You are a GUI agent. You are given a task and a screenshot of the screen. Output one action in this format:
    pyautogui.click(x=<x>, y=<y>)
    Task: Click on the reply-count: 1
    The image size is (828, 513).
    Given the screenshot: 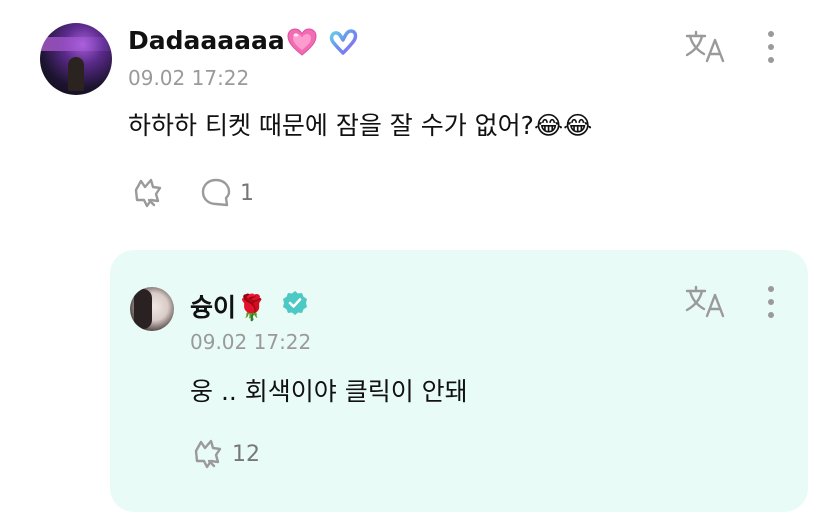 What is the action you would take?
    pyautogui.click(x=247, y=193)
    